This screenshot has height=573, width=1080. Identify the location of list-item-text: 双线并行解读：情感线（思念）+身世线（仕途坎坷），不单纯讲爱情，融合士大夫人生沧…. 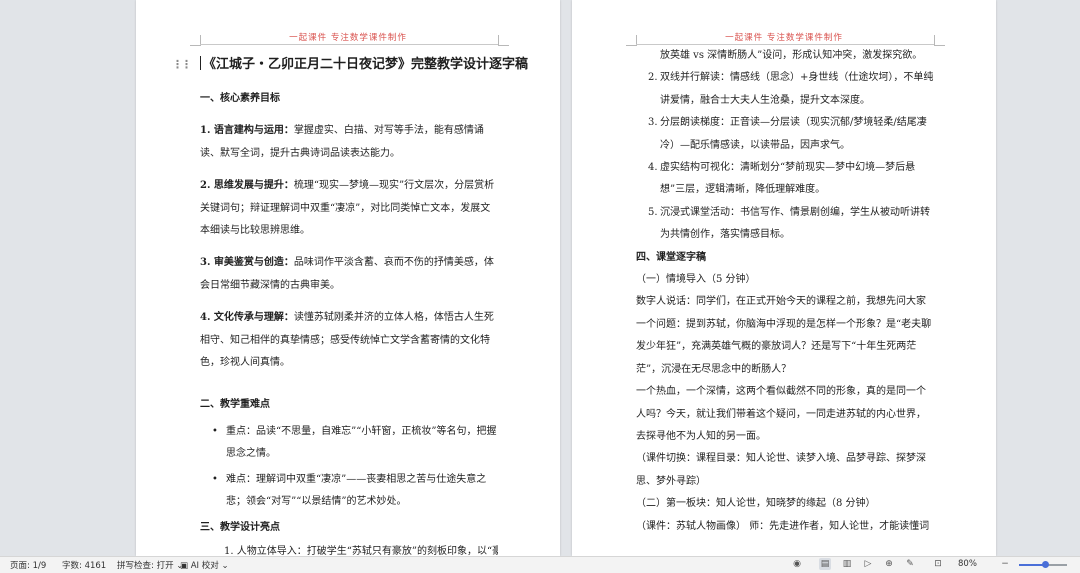
(797, 89).